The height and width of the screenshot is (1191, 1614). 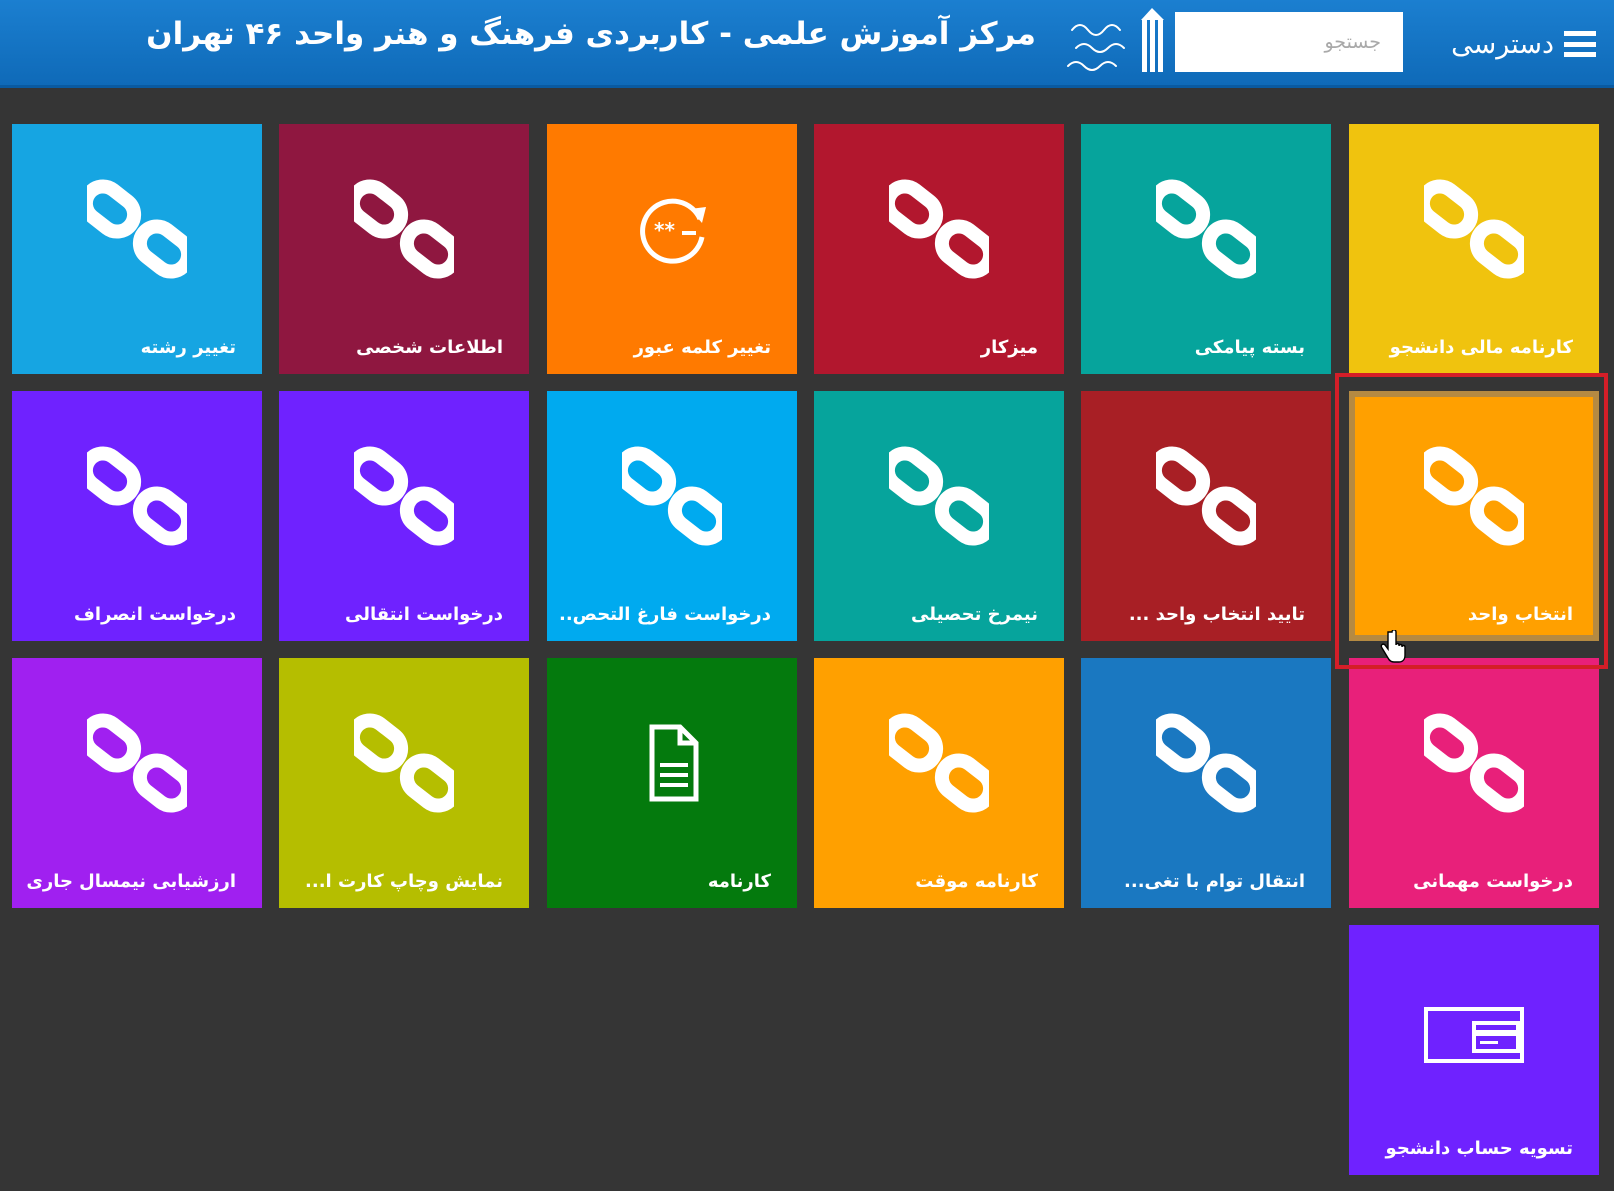 What do you see at coordinates (188, 347) in the screenshot?
I see `tile-label: تغییر رشته` at bounding box center [188, 347].